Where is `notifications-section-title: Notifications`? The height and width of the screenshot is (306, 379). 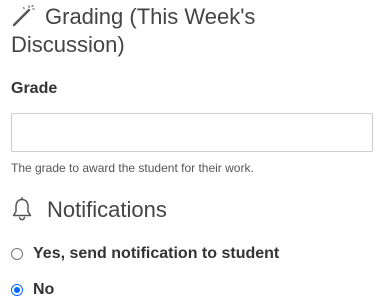
notifications-section-title: Notifications is located at coordinates (89, 210).